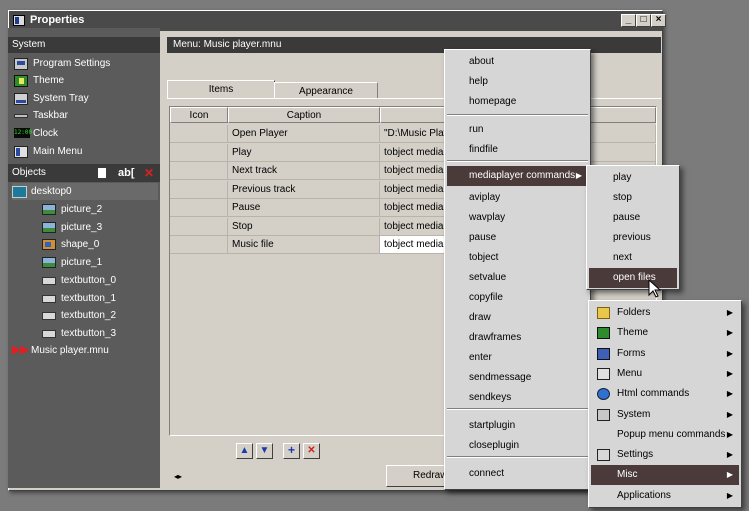 The image size is (749, 511). Describe the element at coordinates (86, 63) in the screenshot. I see `system-item-program-settings: Program Settings` at that location.